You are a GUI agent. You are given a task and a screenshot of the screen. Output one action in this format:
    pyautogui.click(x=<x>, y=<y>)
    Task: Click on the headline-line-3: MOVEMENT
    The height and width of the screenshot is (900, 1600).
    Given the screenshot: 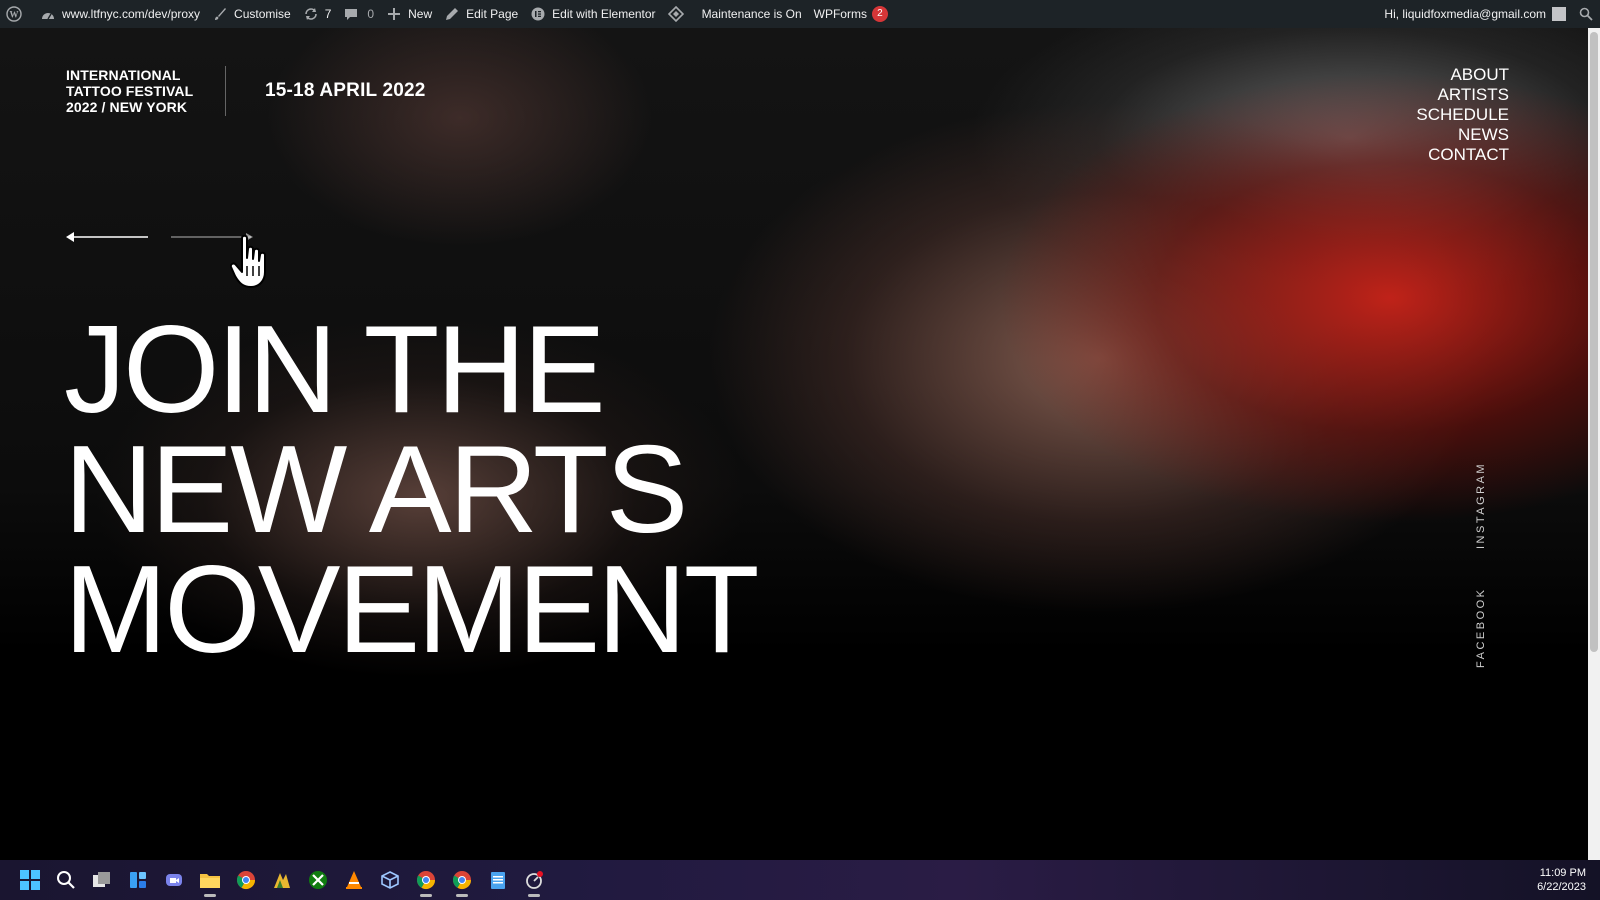 What is the action you would take?
    pyautogui.click(x=411, y=610)
    